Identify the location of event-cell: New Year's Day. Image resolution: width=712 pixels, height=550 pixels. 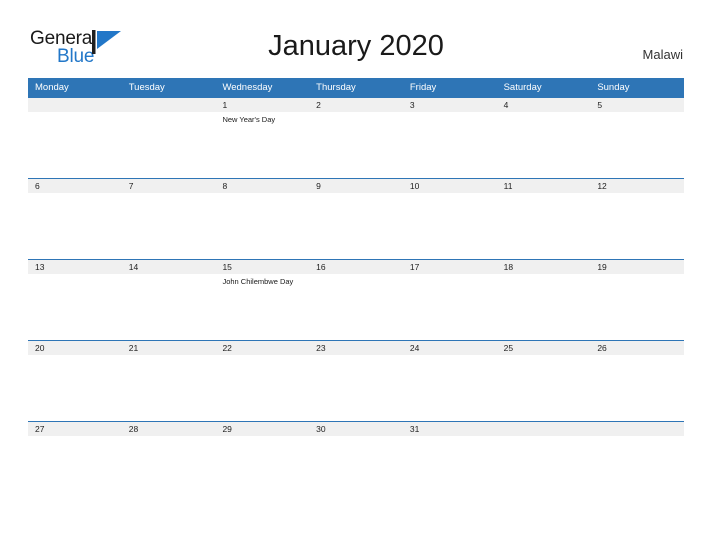
(249, 119).